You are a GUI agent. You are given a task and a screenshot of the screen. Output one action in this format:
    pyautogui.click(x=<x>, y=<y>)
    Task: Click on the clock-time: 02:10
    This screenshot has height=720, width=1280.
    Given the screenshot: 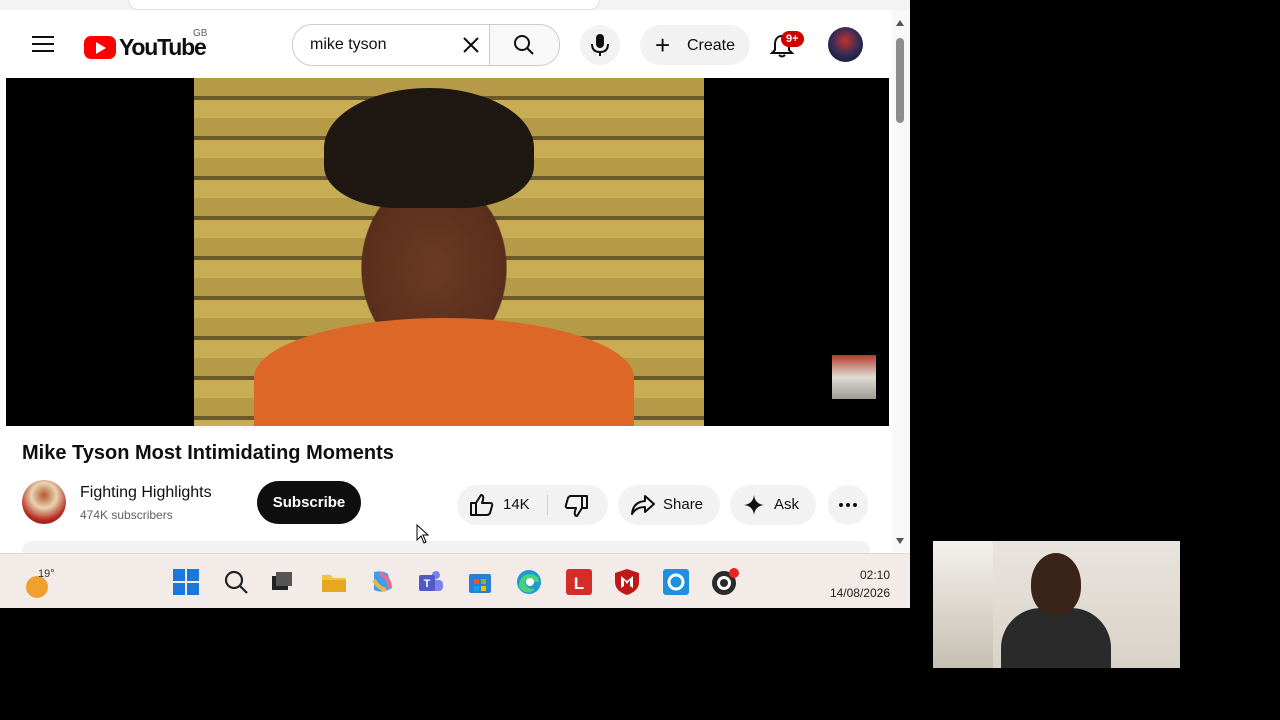 What is the action you would take?
    pyautogui.click(x=874, y=575)
    